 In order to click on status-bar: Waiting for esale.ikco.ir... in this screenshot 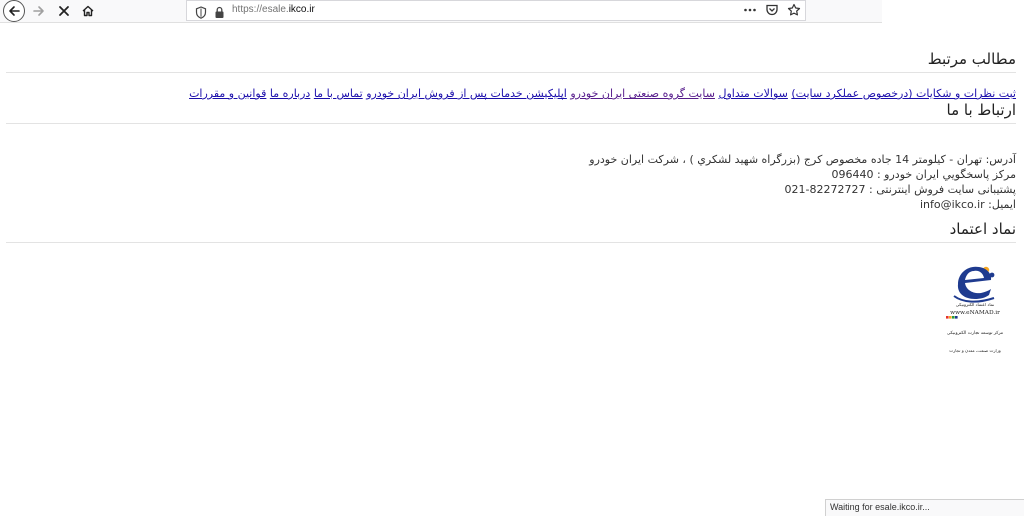, I will do `click(924, 507)`.